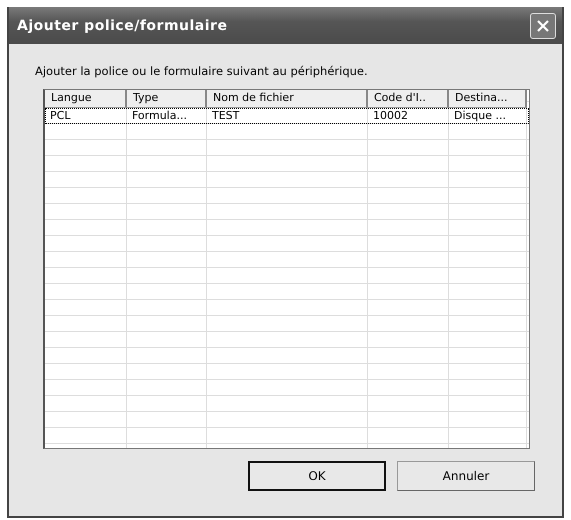  I want to click on dialog-button: Annuler, so click(466, 476).